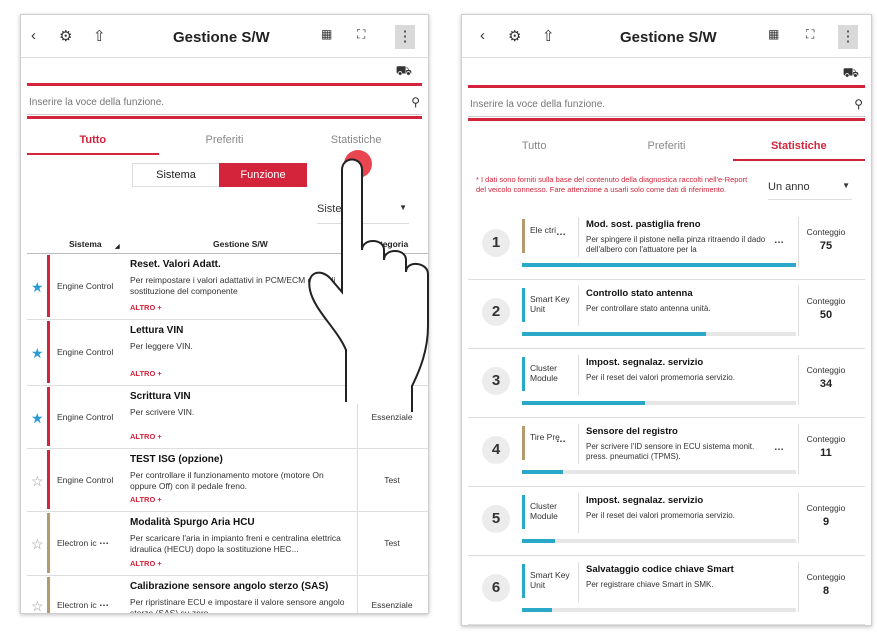  What do you see at coordinates (496, 519) in the screenshot?
I see `rank-badge: 5` at bounding box center [496, 519].